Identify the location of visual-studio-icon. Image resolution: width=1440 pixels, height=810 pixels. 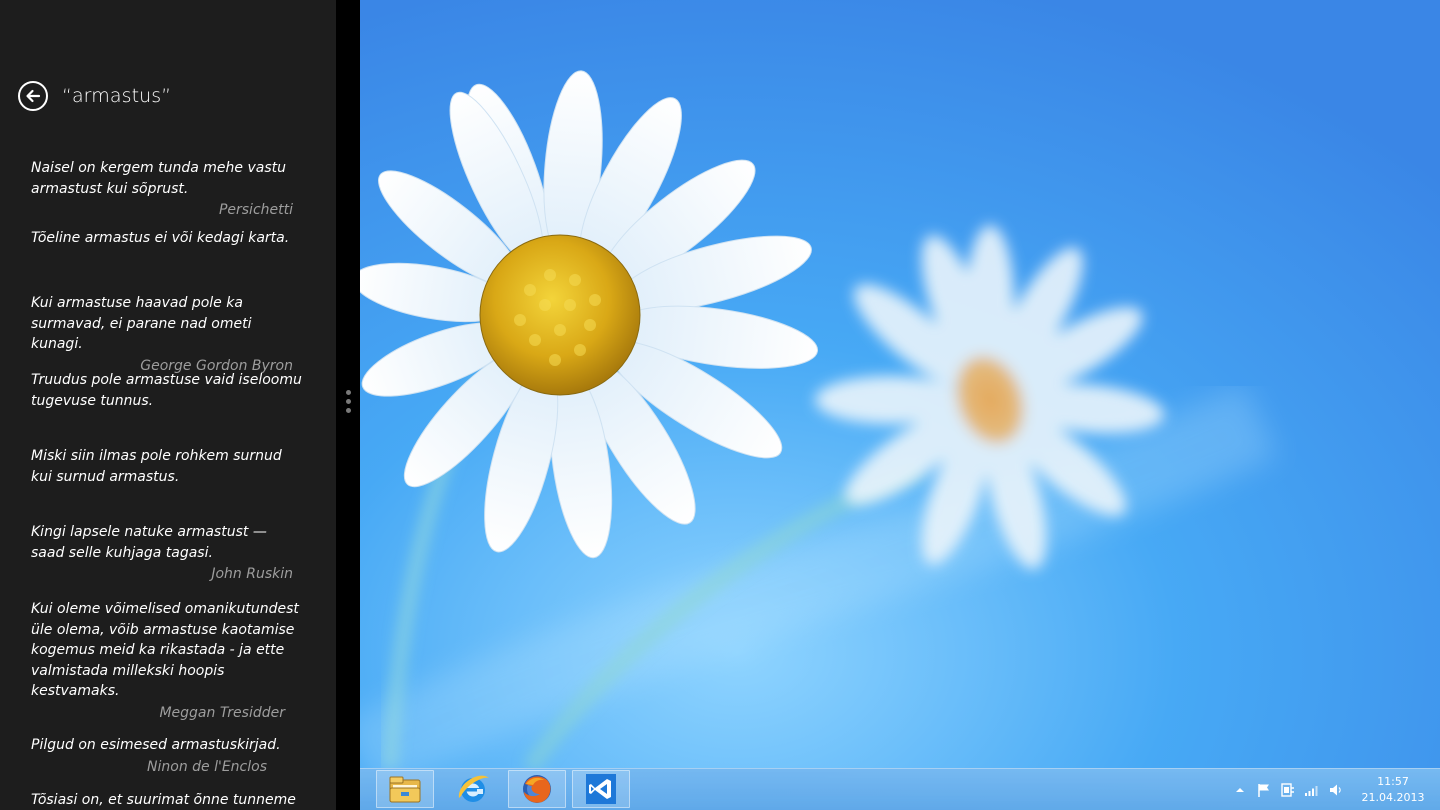
(601, 789).